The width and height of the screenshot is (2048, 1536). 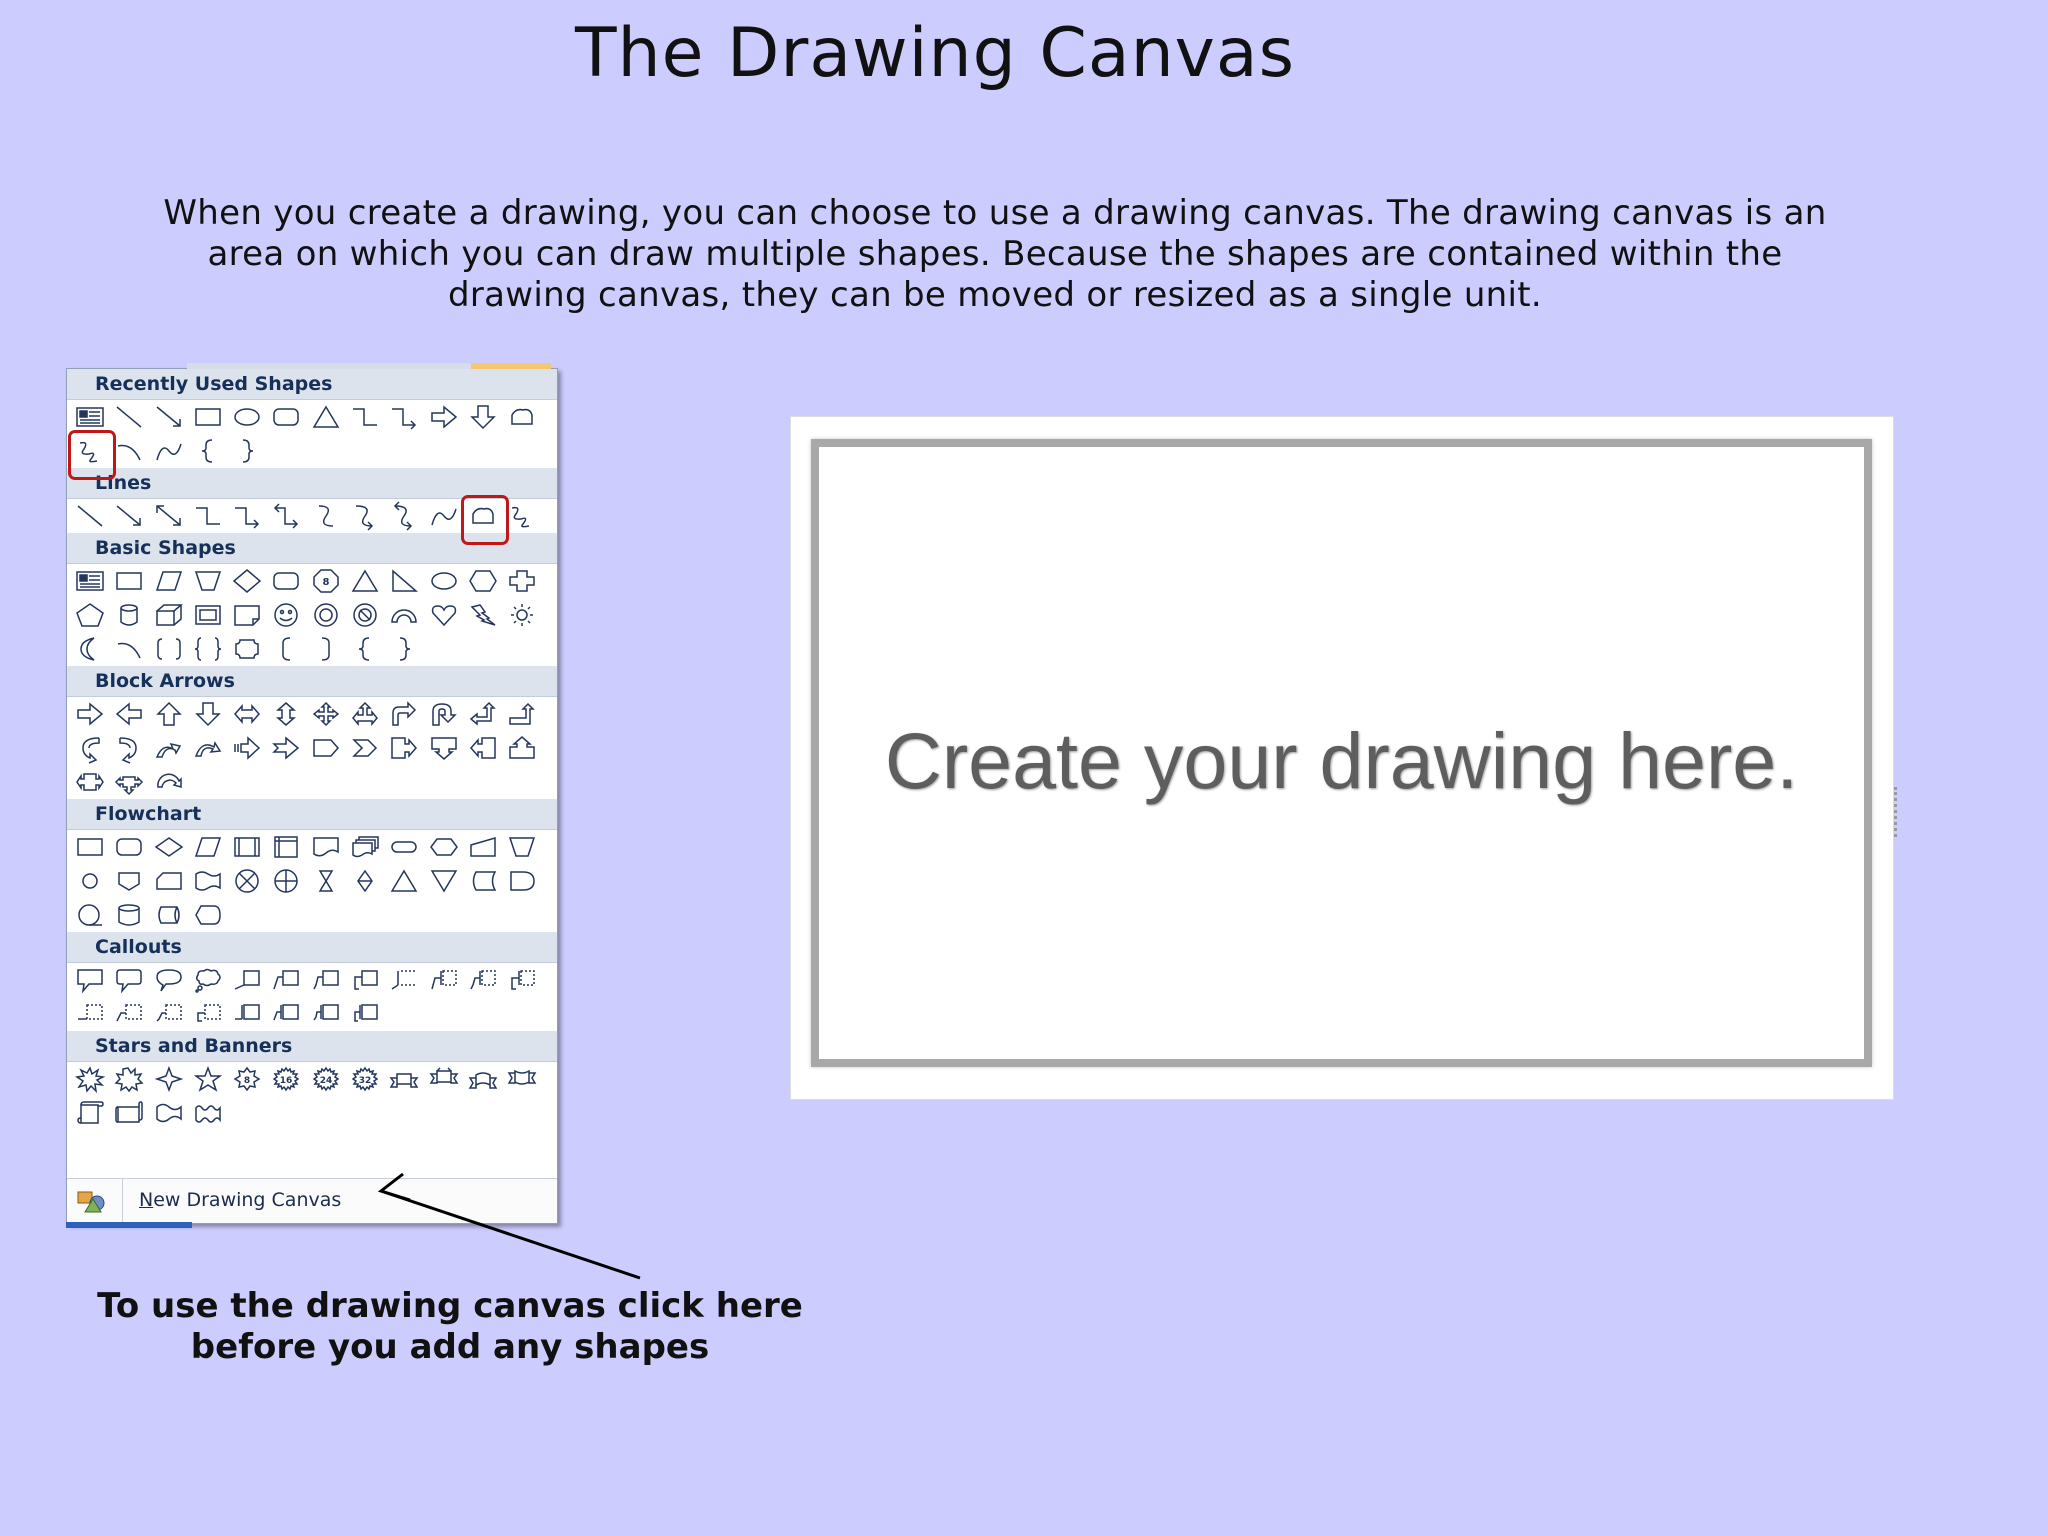 What do you see at coordinates (483, 980) in the screenshot?
I see `line-callout-3-accent-icon` at bounding box center [483, 980].